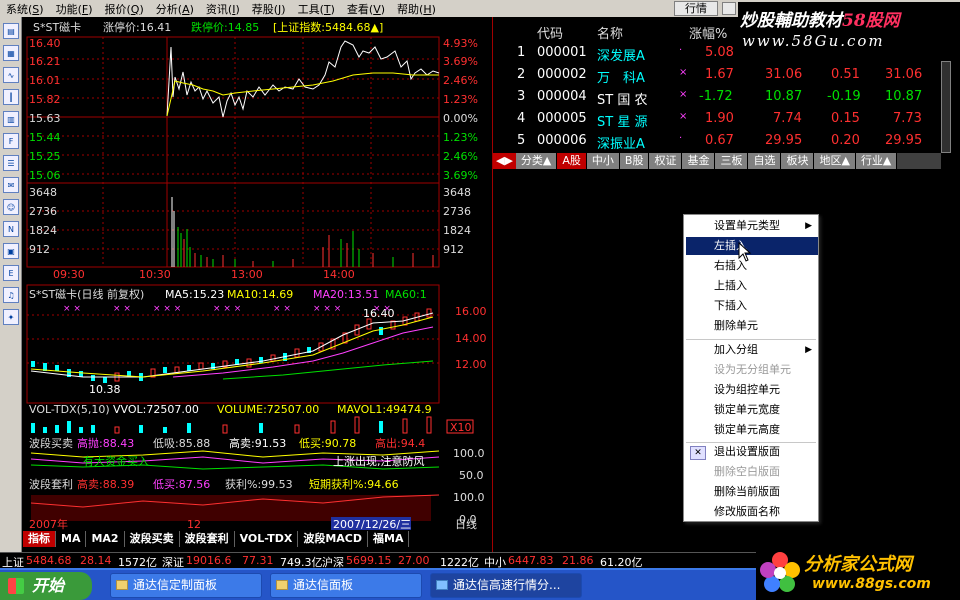 Image resolution: width=960 pixels, height=600 pixels. I want to click on stock-code: 000005, so click(562, 118).